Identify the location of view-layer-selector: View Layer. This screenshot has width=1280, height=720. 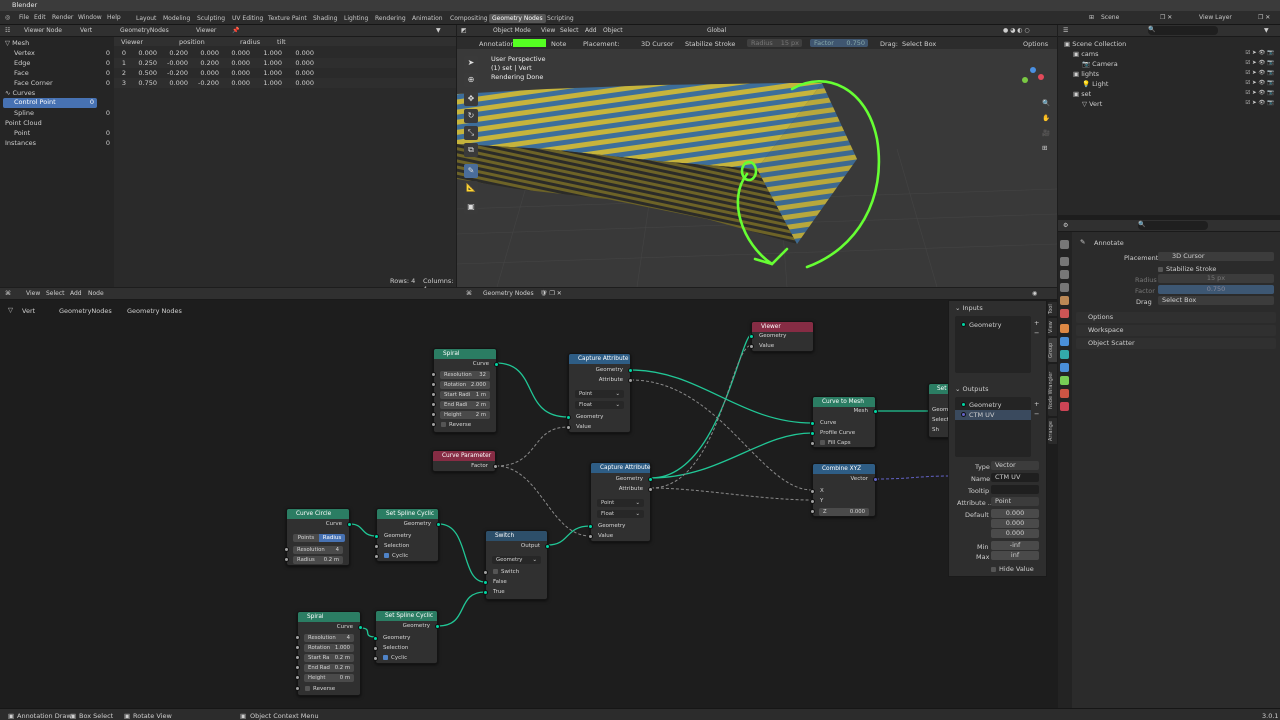
(1215, 17).